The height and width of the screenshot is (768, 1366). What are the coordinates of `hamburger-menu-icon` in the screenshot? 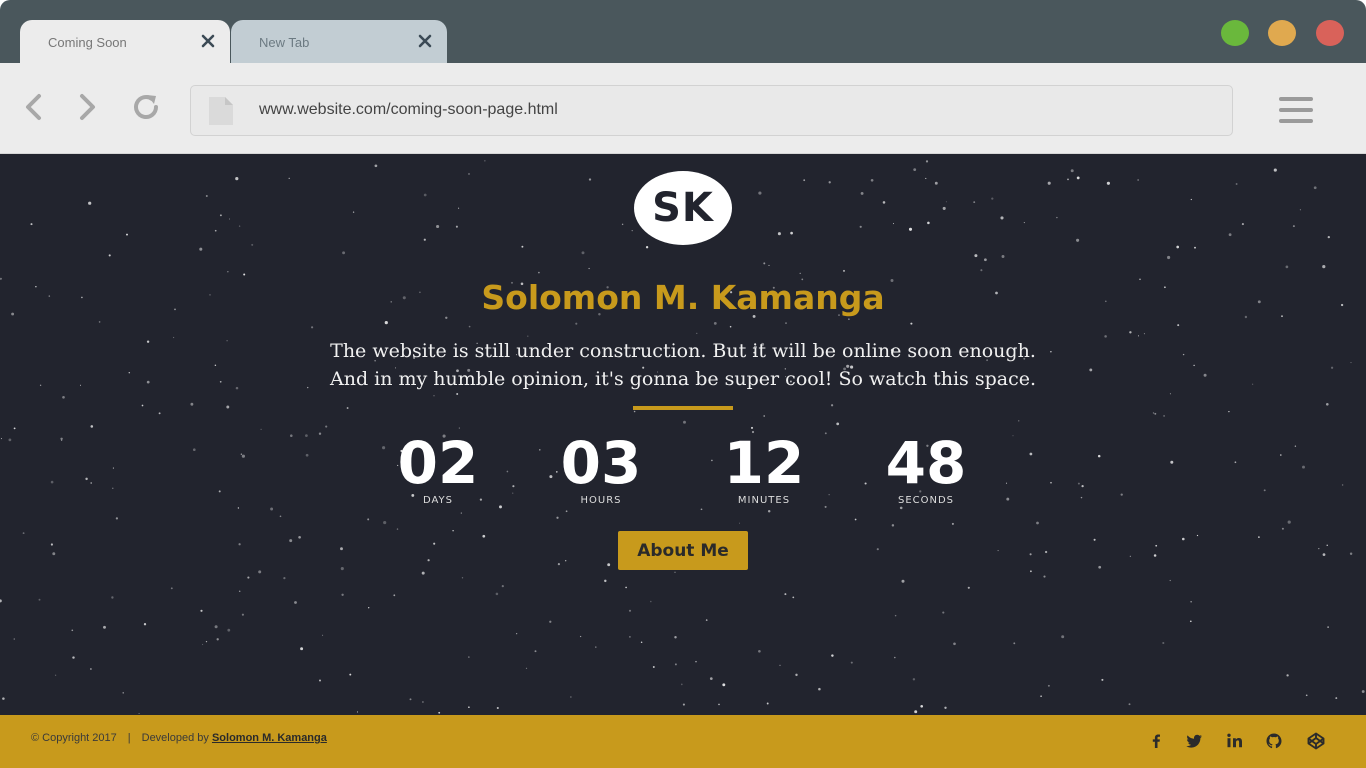 It's located at (1296, 110).